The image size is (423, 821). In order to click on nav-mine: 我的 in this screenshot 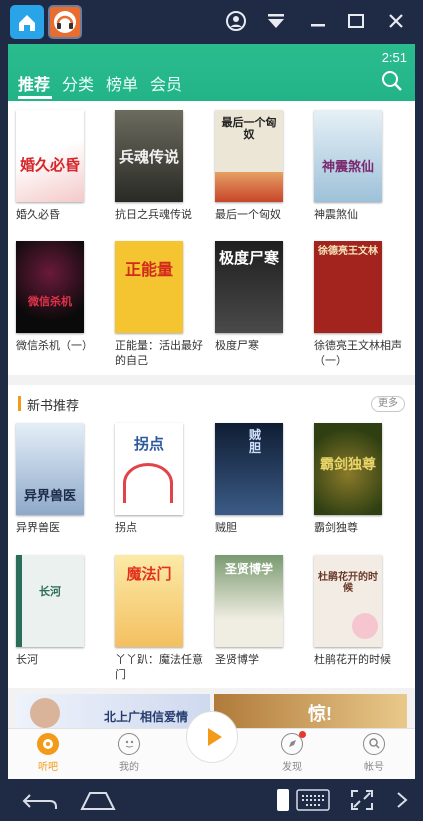, I will do `click(129, 753)`.